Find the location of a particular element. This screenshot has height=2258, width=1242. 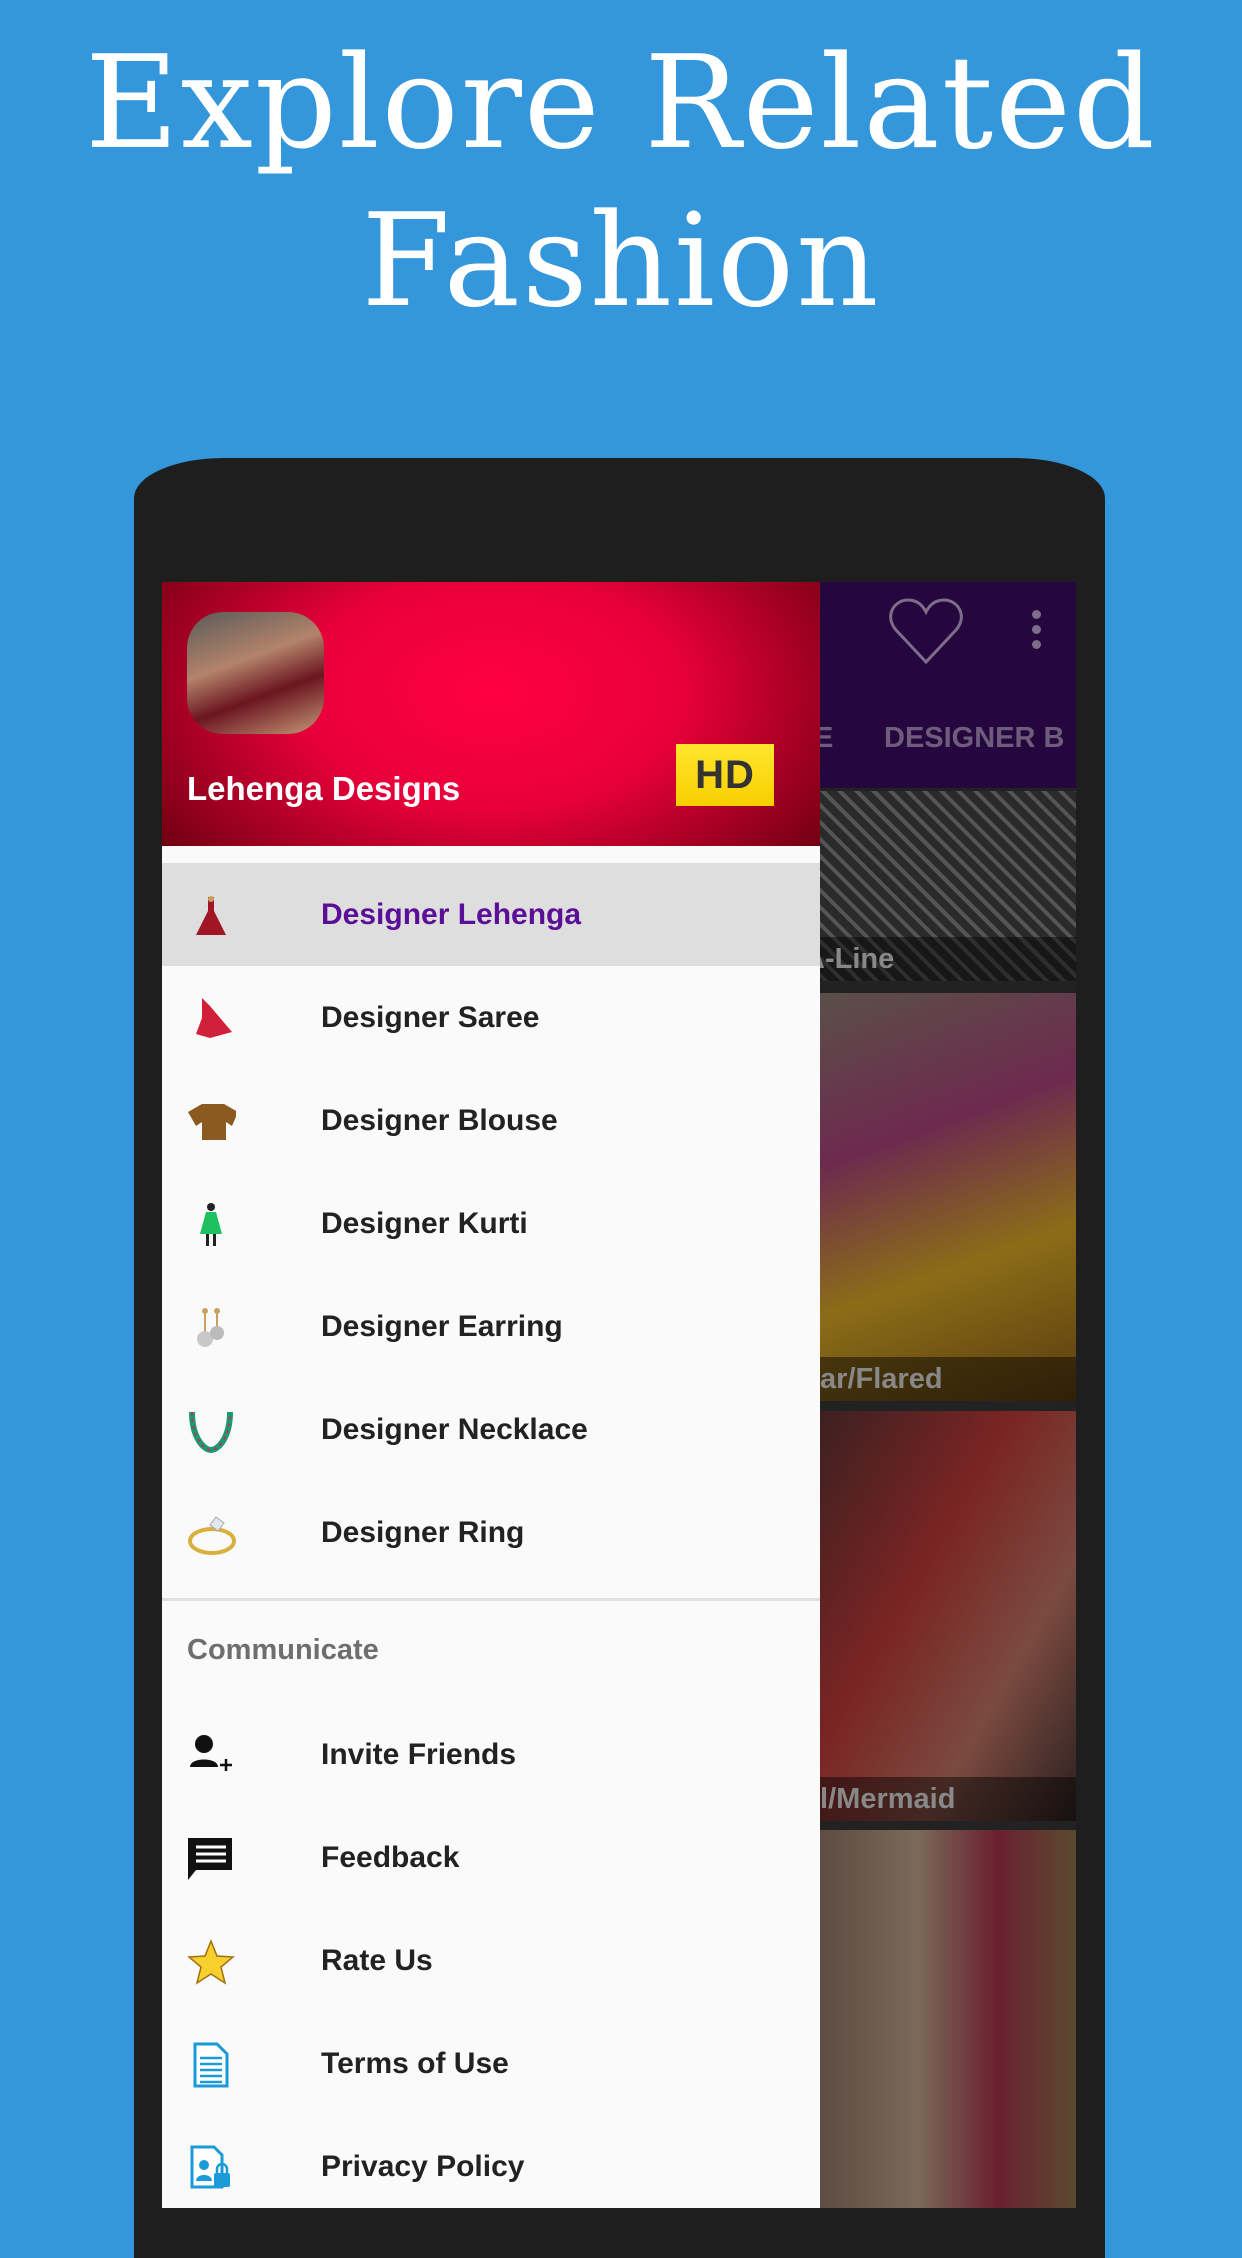

drawer-header: Lehenga Designs HD is located at coordinates (491, 714).